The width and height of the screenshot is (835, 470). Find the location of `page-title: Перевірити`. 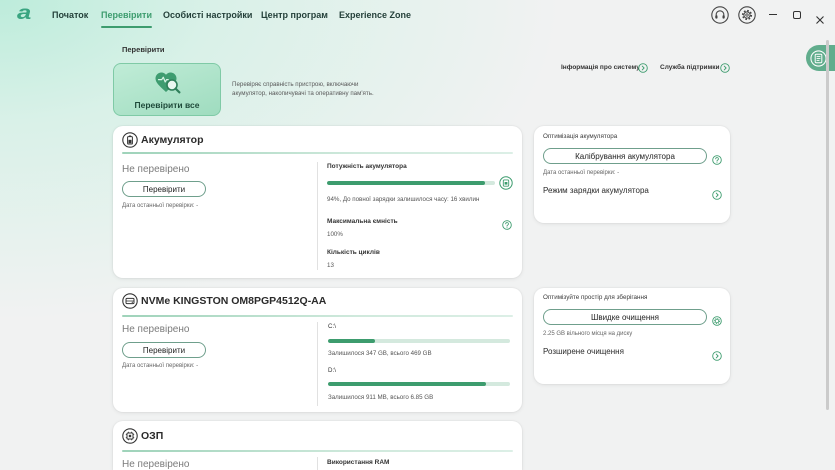

page-title: Перевірити is located at coordinates (143, 49).